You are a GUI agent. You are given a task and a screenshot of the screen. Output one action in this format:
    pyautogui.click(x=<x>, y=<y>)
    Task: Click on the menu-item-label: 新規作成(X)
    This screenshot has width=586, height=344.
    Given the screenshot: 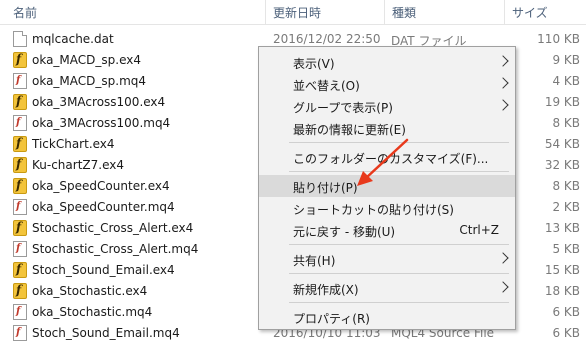 What is the action you would take?
    pyautogui.click(x=326, y=290)
    